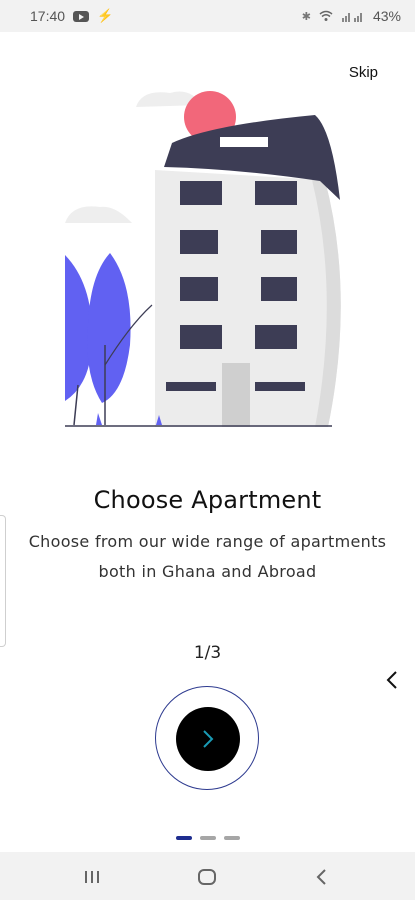 This screenshot has height=900, width=415. What do you see at coordinates (386, 16) in the screenshot?
I see `battery-percent: 43%` at bounding box center [386, 16].